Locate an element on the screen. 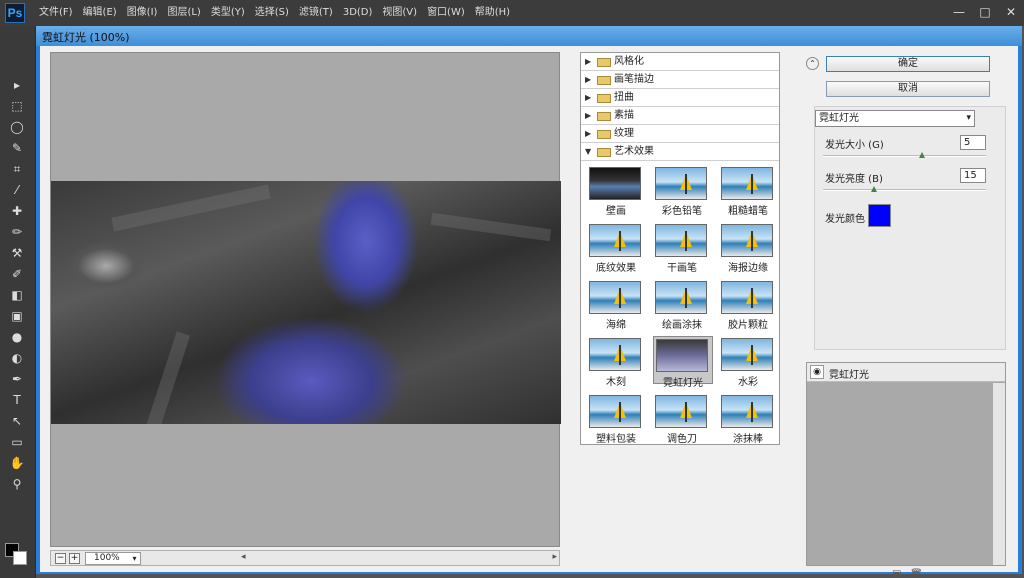  filter-thumbnail: 霓虹灯光 is located at coordinates (683, 362).